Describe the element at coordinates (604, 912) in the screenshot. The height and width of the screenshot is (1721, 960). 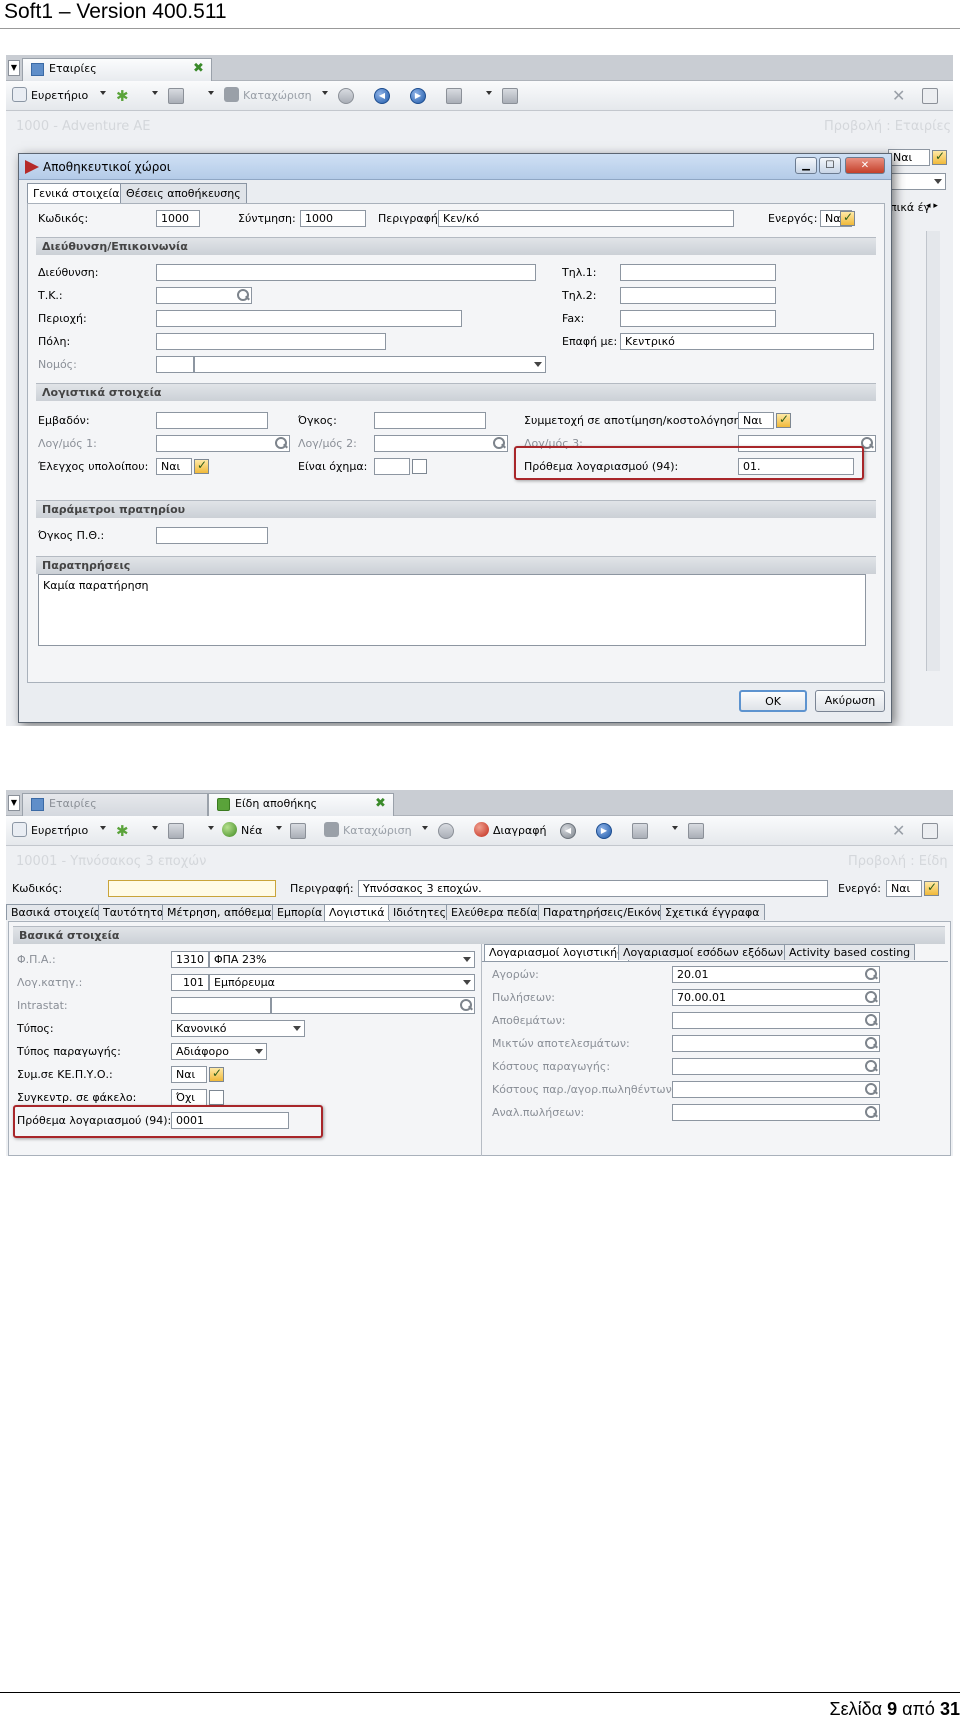
I see `tab-notes-image: Παρατηρήσεις/Εικόνα` at that location.